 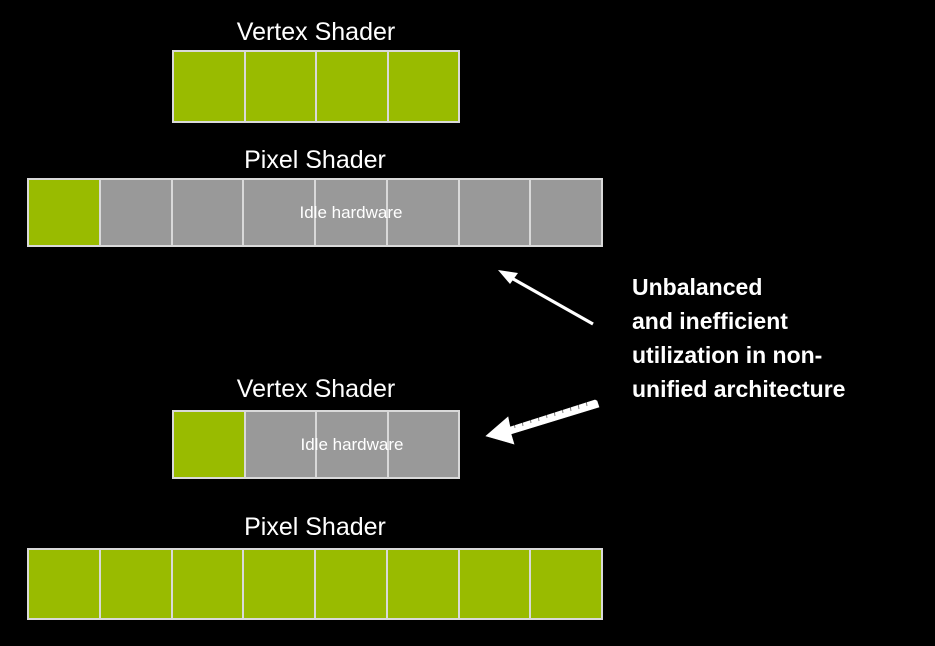 I want to click on annotation-line-3: utilization in non-, so click(x=727, y=355).